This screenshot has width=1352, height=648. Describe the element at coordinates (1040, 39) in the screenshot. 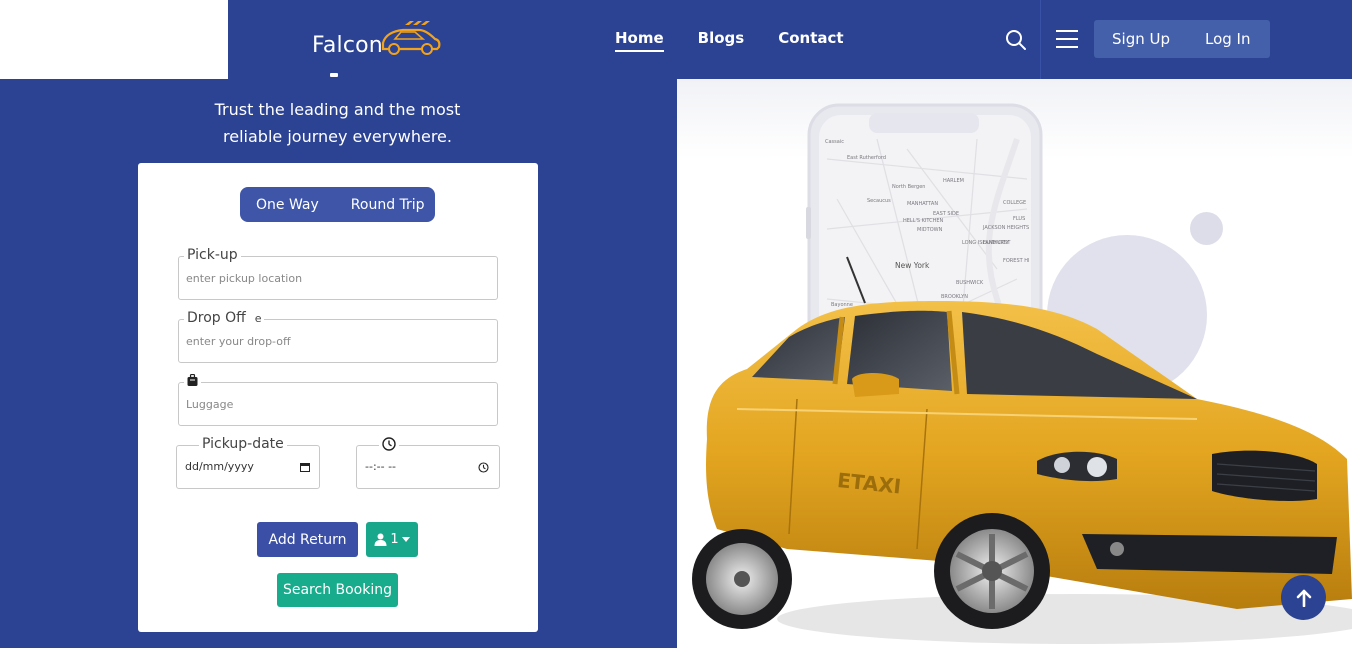

I see `nav-divider` at that location.